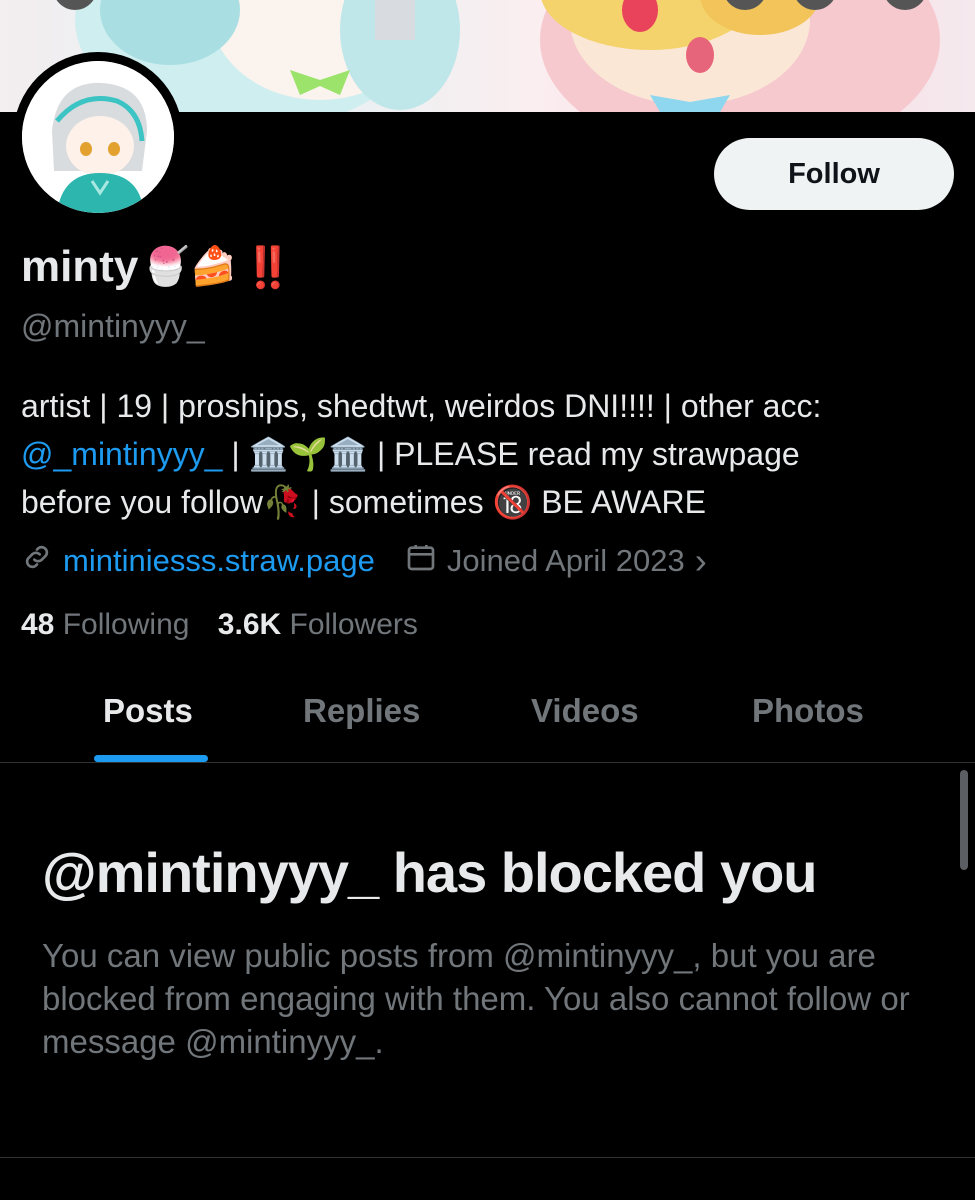  I want to click on bio-adult-emoji: 🔞, so click(512, 502).